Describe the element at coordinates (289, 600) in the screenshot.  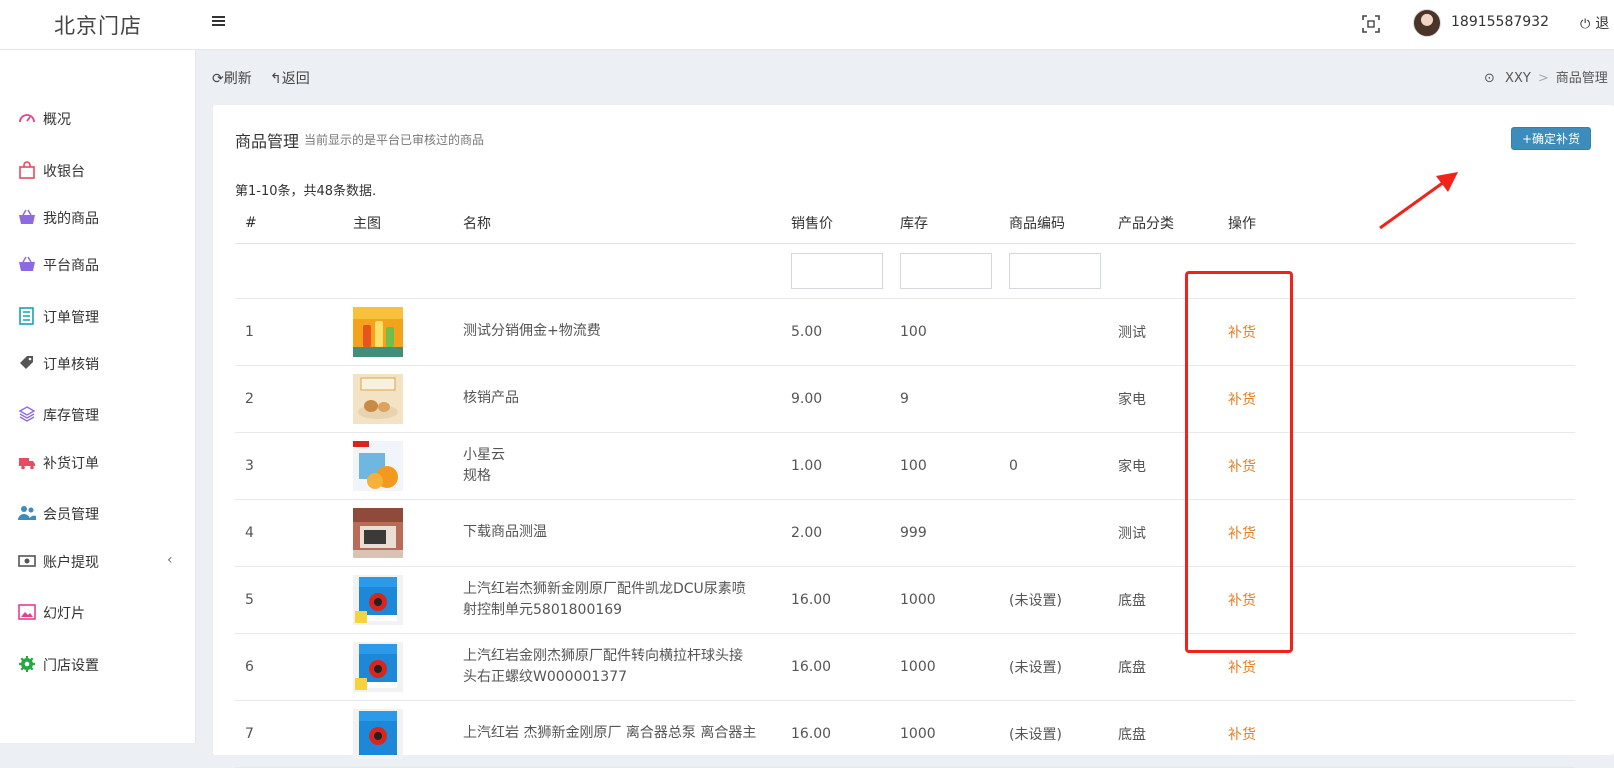
I see `row-index: 5` at that location.